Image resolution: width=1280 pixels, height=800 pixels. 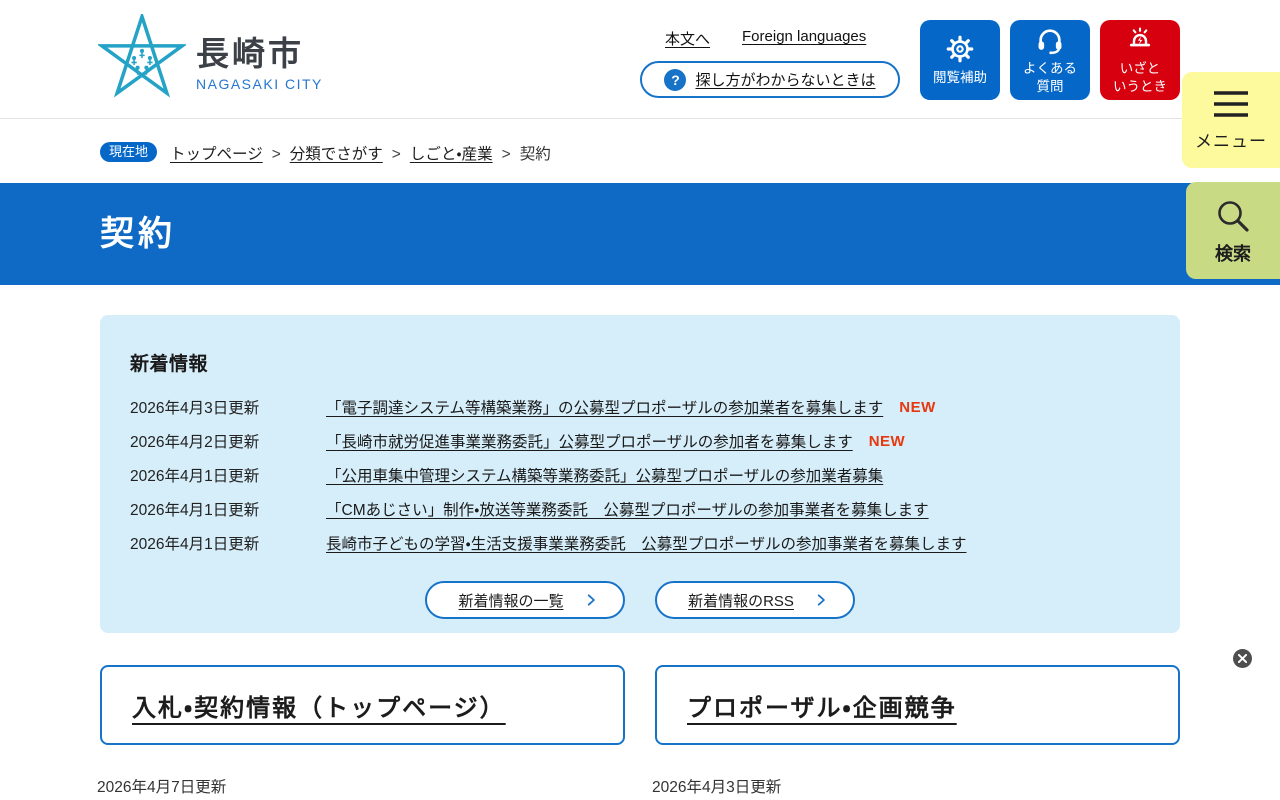 What do you see at coordinates (675, 79) in the screenshot?
I see `question-icon: ?` at bounding box center [675, 79].